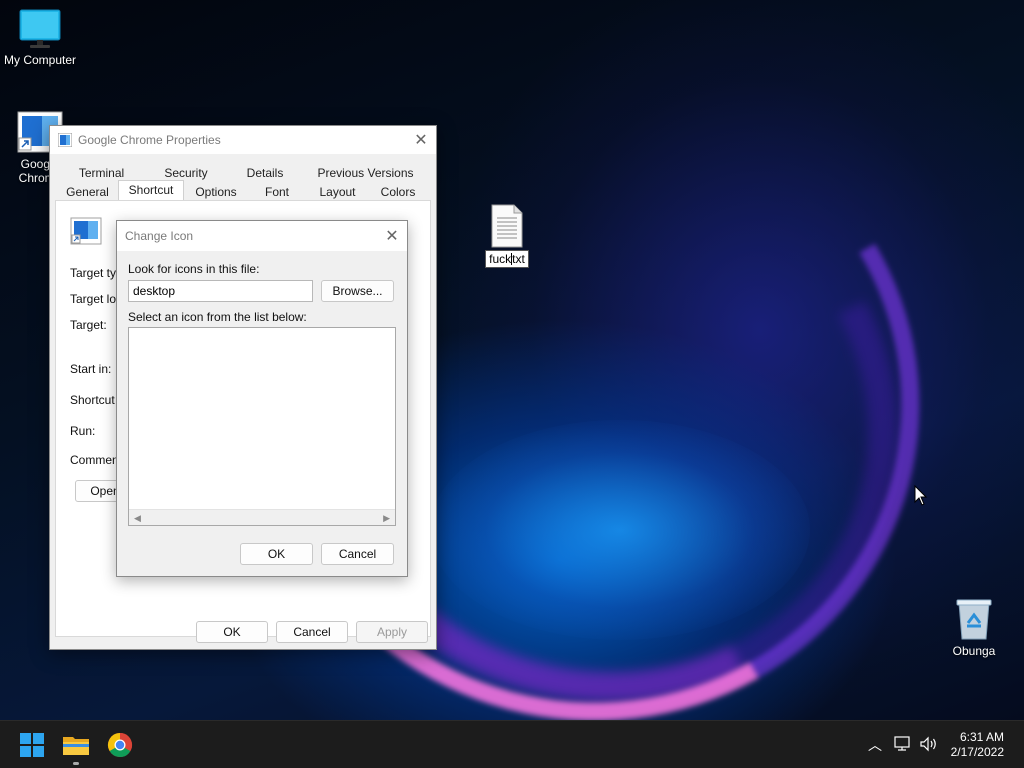 This screenshot has height=768, width=1024. Describe the element at coordinates (277, 192) in the screenshot. I see `tab-font: Font` at that location.